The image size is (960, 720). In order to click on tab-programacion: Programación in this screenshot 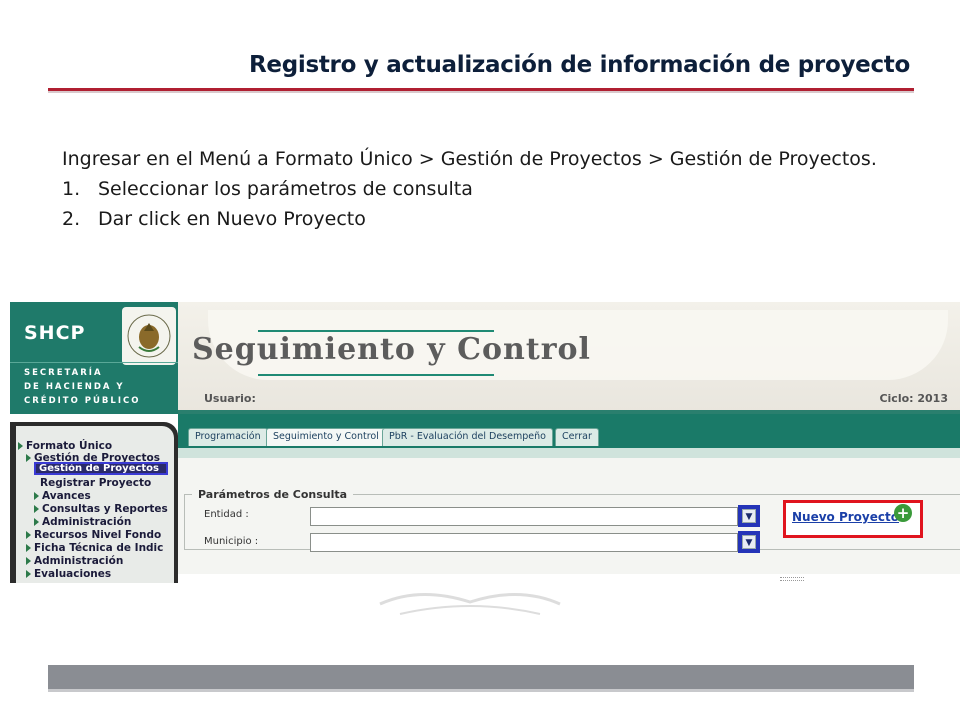, I will do `click(228, 437)`.